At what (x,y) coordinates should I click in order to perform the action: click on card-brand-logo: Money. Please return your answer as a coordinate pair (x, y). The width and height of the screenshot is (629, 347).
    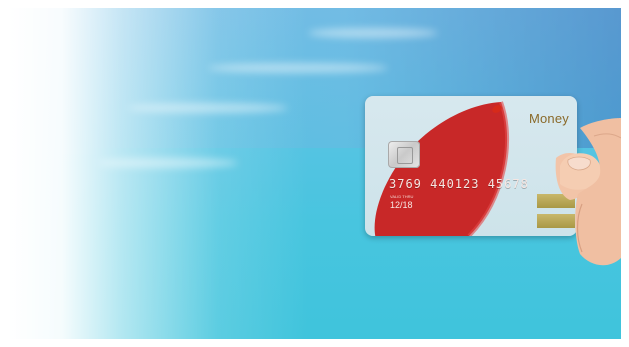
    Looking at the image, I should click on (548, 118).